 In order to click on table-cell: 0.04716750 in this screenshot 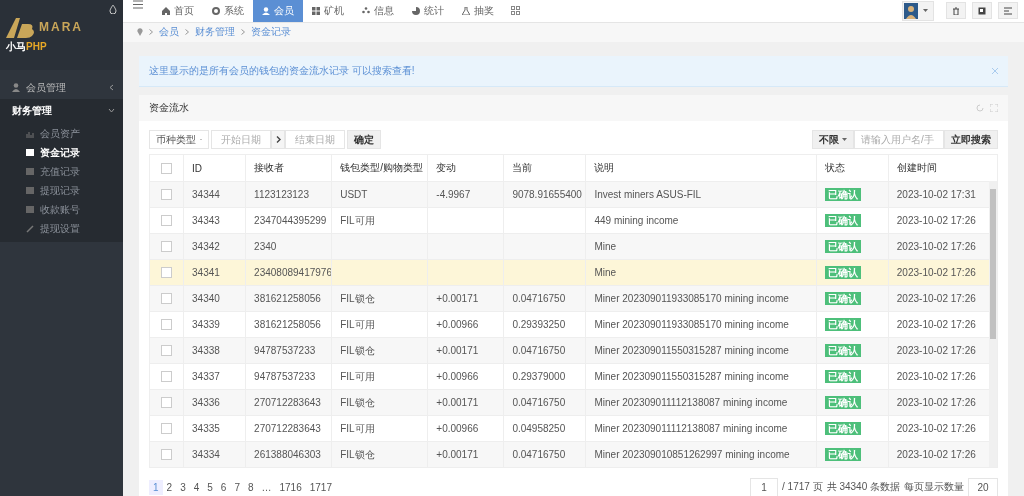, I will do `click(539, 350)`.